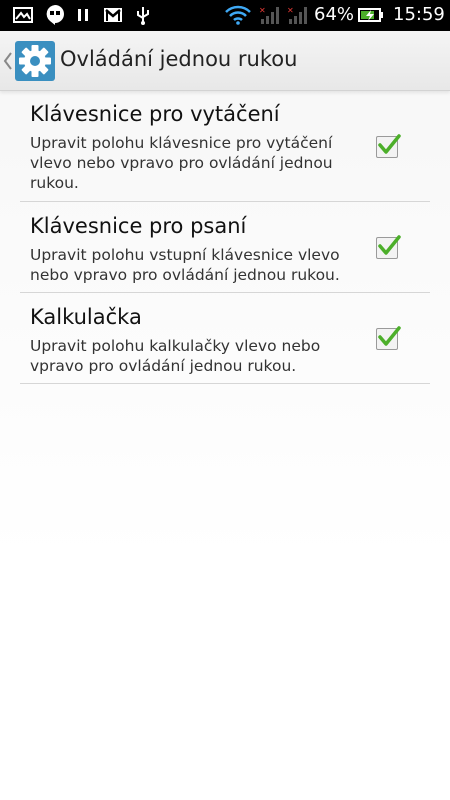 This screenshot has width=450, height=800. I want to click on usb-icon, so click(143, 15).